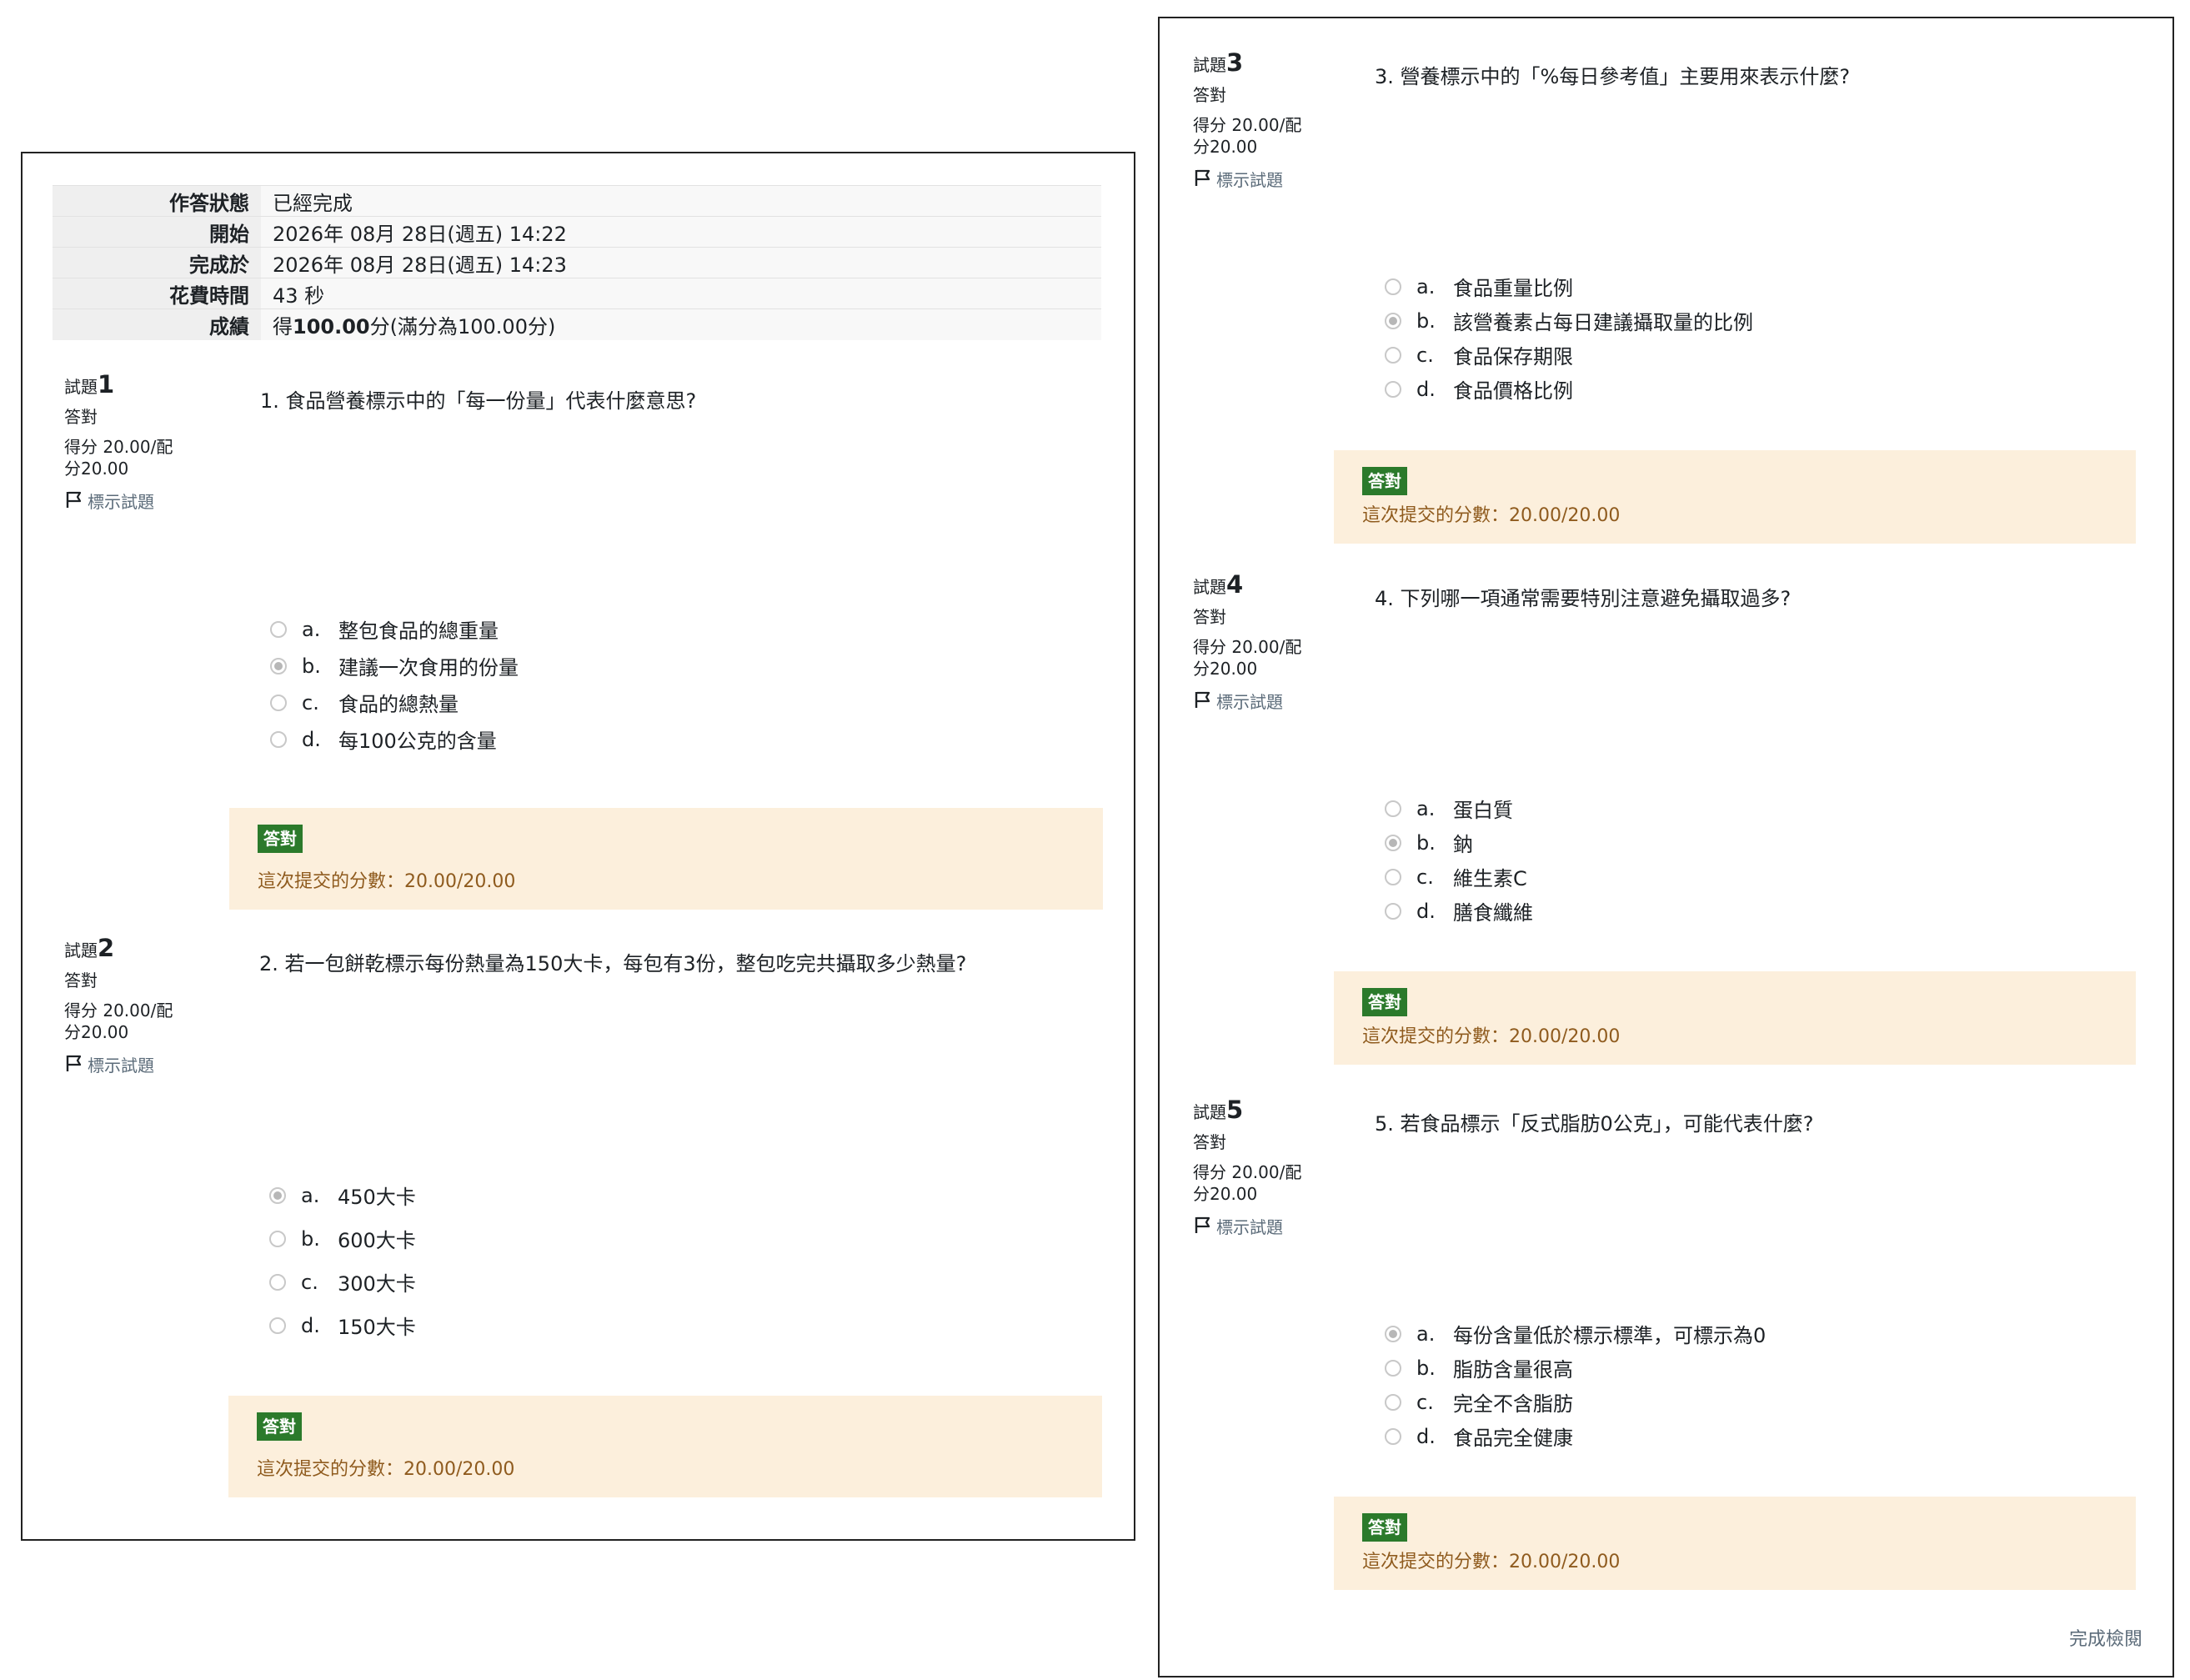  I want to click on answer-option: a. 食品重量比例, so click(1479, 286).